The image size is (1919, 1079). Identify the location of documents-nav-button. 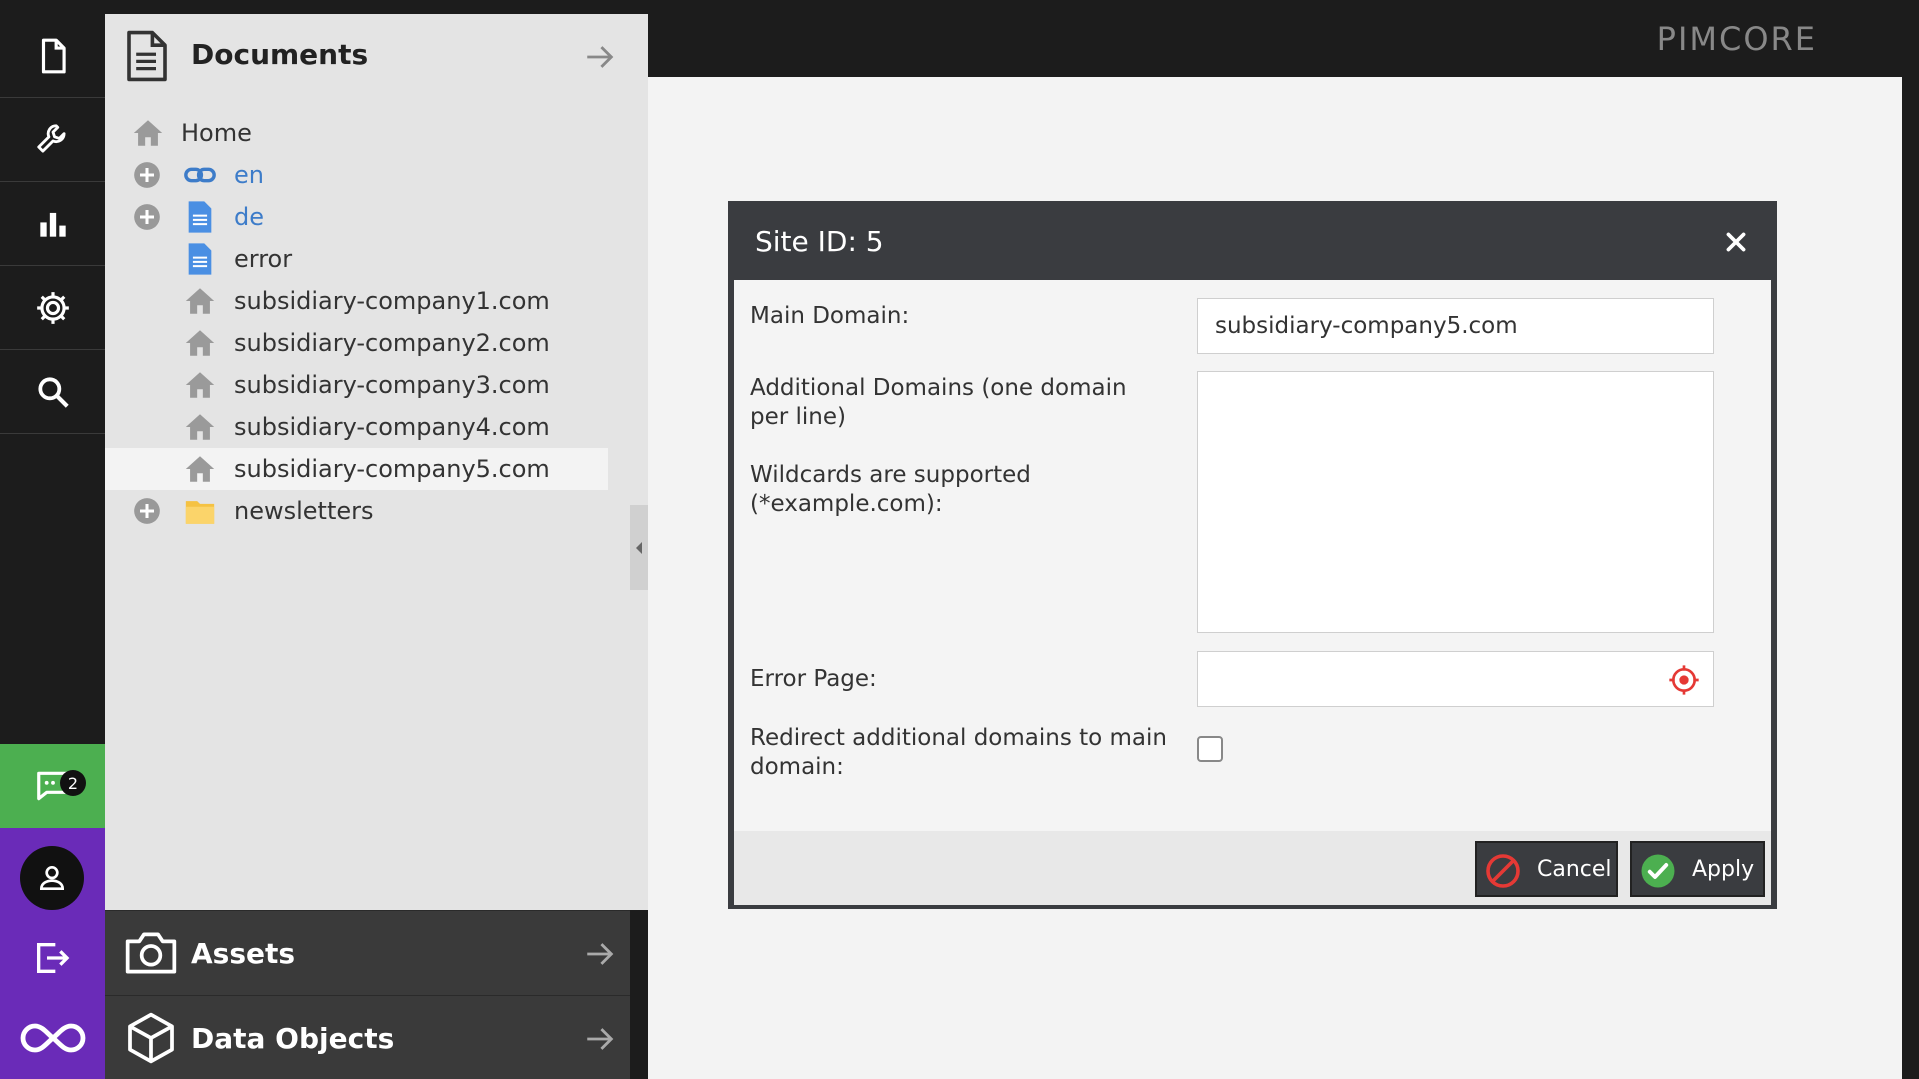
(52, 56).